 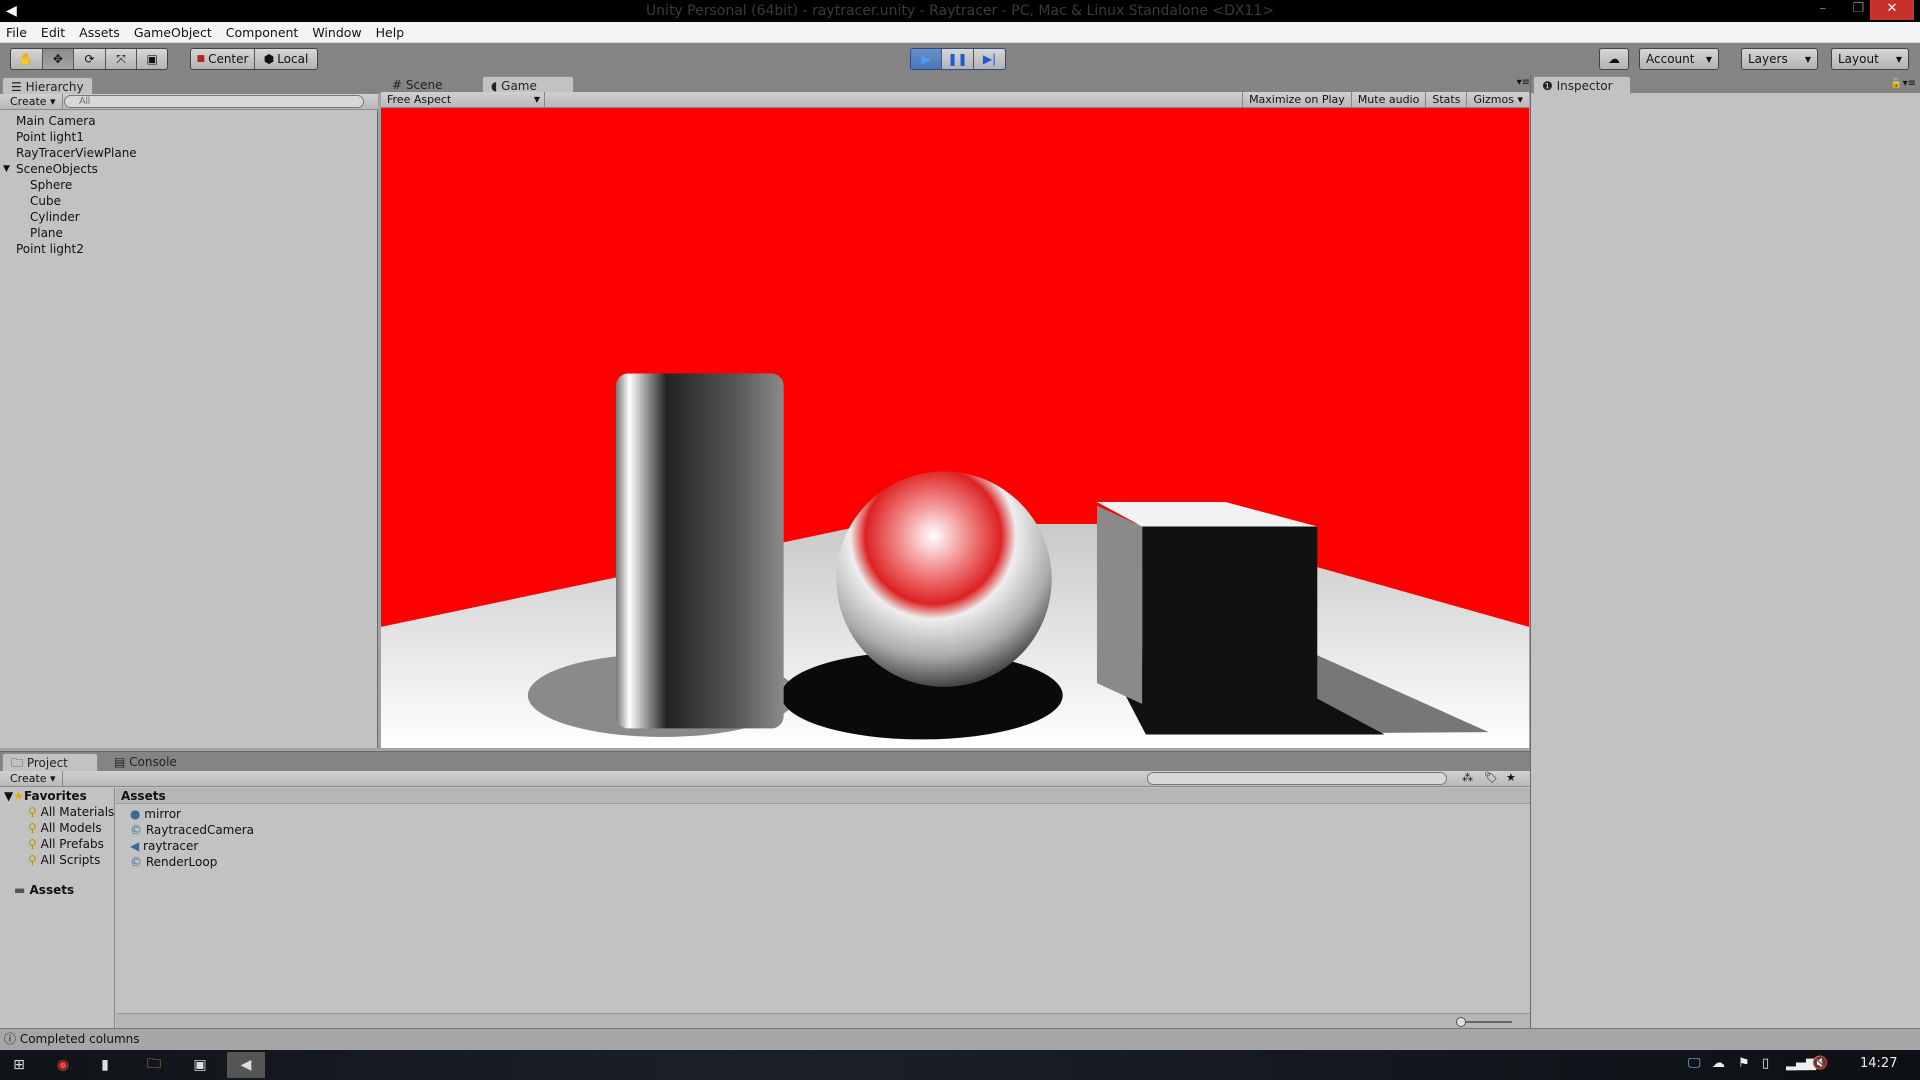 What do you see at coordinates (1467, 777) in the screenshot?
I see `filter-by-type-icon: ⁂` at bounding box center [1467, 777].